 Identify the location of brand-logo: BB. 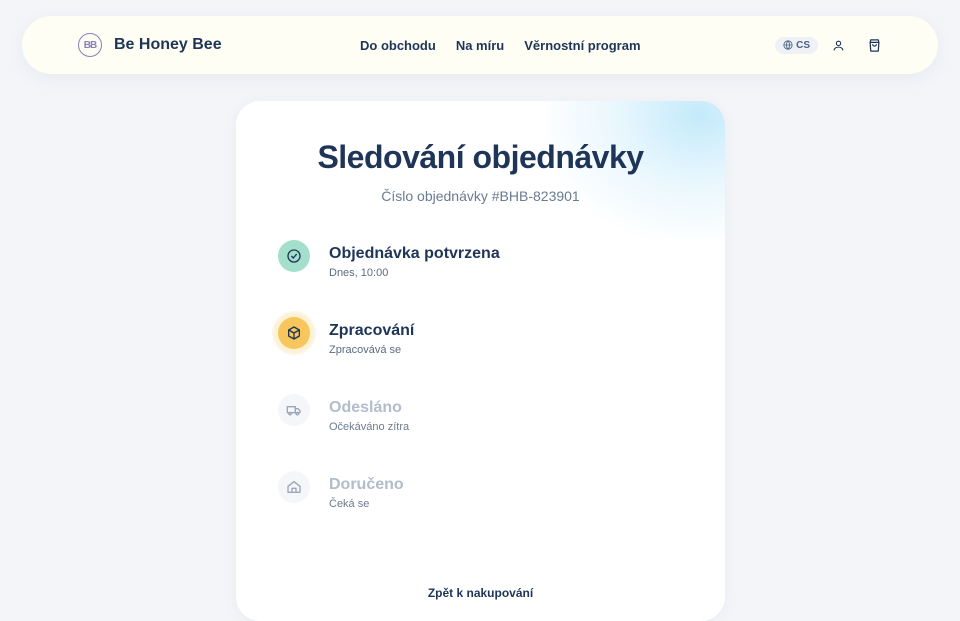
(90, 45).